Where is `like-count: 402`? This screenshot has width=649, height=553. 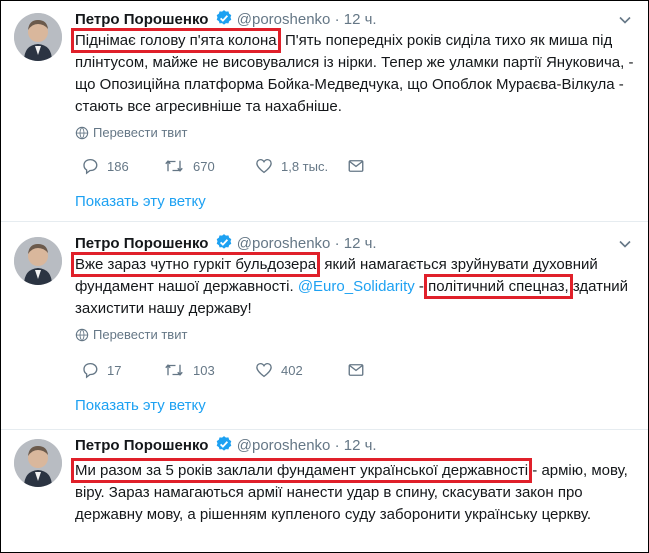
like-count: 402 is located at coordinates (292, 370).